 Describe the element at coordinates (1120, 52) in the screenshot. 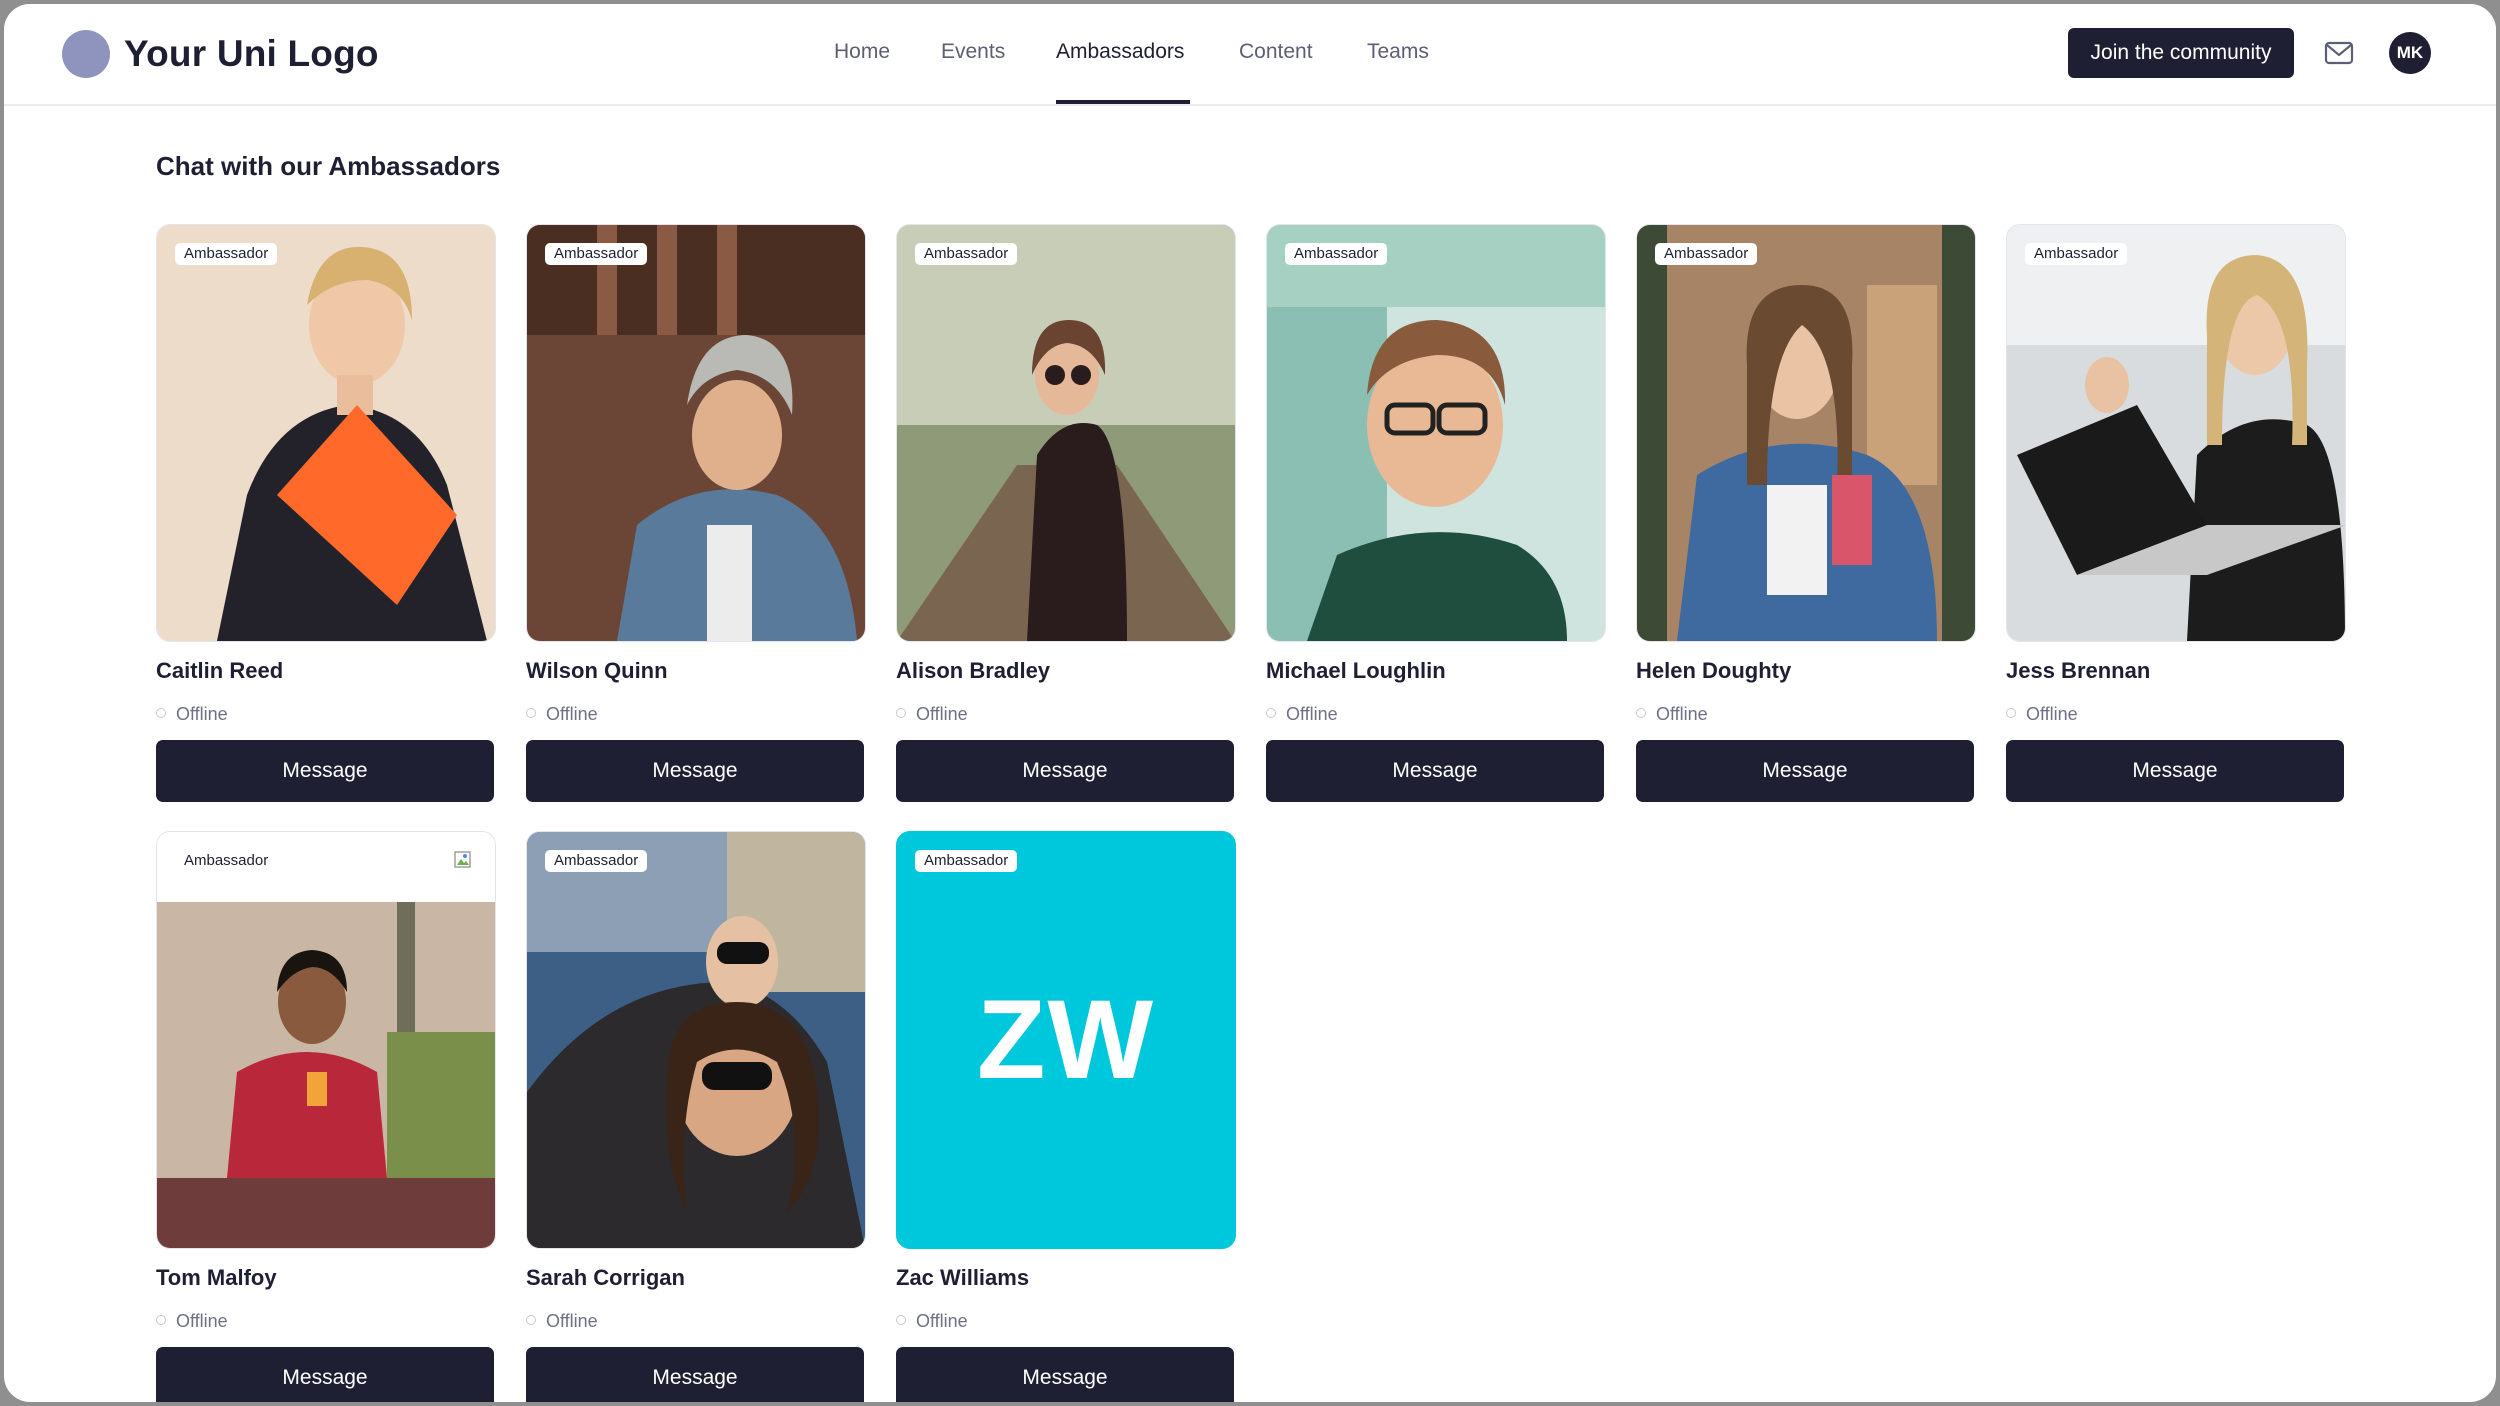

I see `nav-ambassadors: Ambassadors` at that location.